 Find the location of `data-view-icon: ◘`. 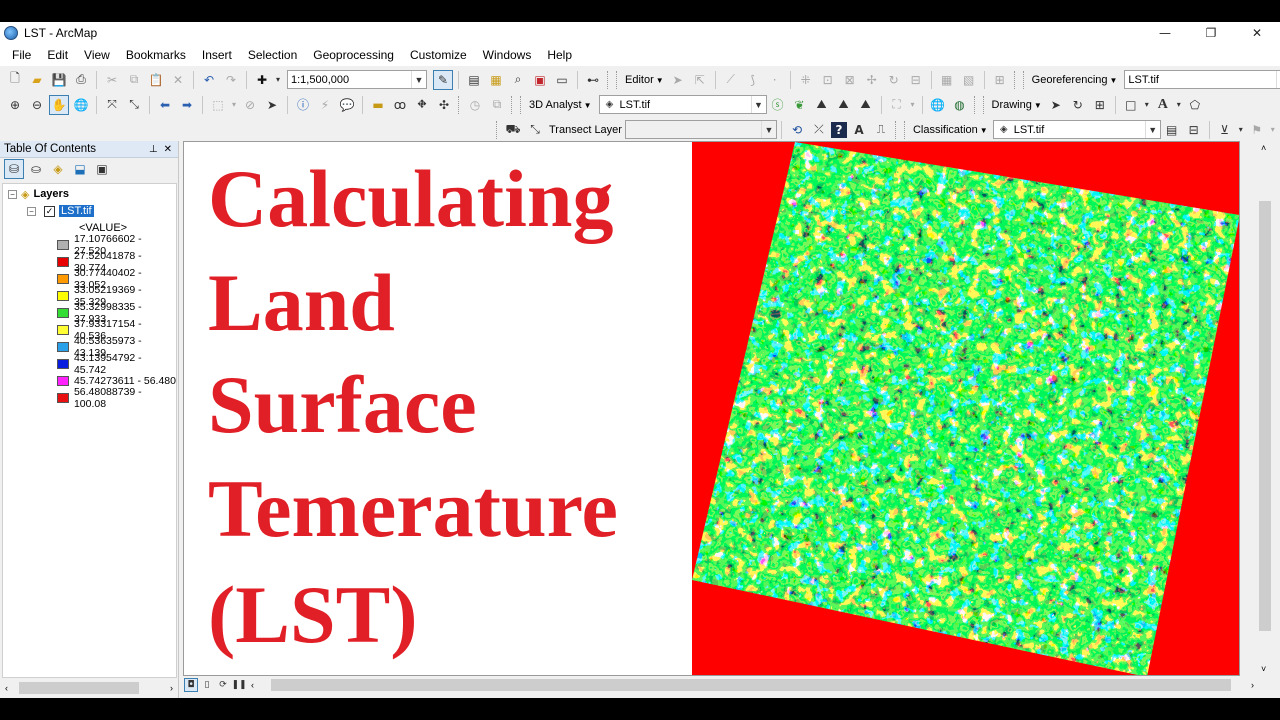

data-view-icon: ◘ is located at coordinates (191, 685).